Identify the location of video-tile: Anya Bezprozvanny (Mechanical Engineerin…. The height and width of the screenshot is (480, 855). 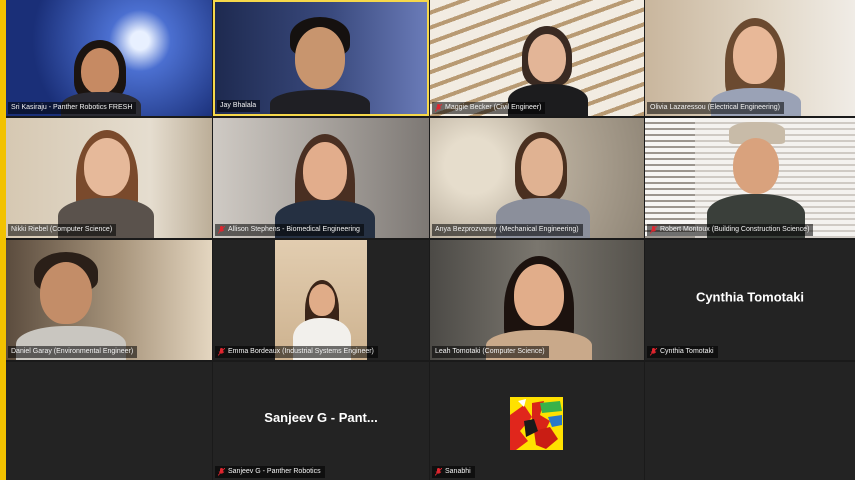
(537, 178).